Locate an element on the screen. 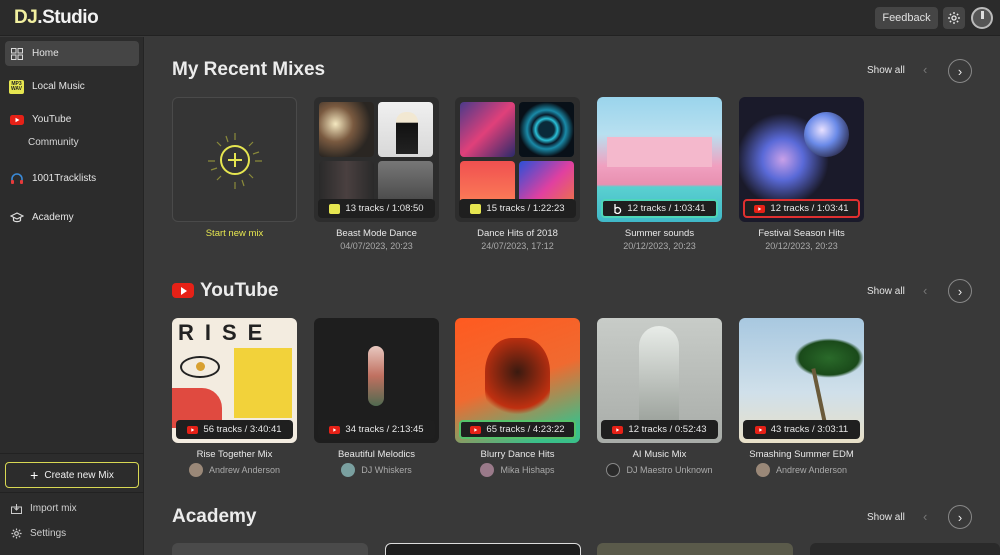  tracks-text: 43 tracks / 3:03:11 is located at coordinates (809, 429).